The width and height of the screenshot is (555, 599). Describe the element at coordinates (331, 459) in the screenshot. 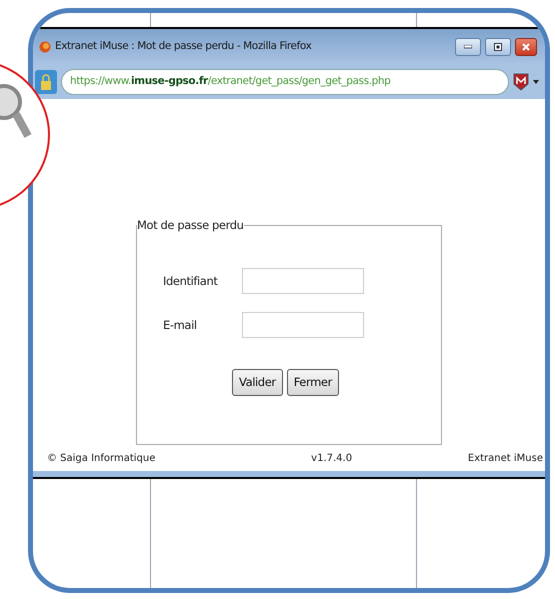

I see `footer-version: v1.7.4.0` at that location.